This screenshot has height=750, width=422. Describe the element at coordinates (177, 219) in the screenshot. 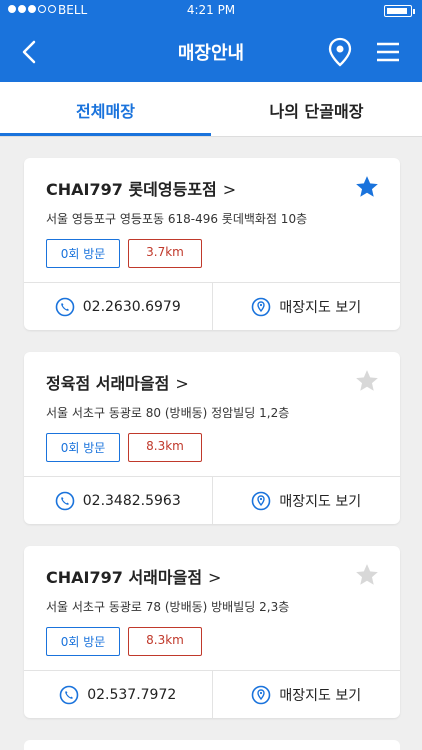

I see `store-address: 서울 영등포구 영등포동 618-496 롯데백화점 10층` at that location.